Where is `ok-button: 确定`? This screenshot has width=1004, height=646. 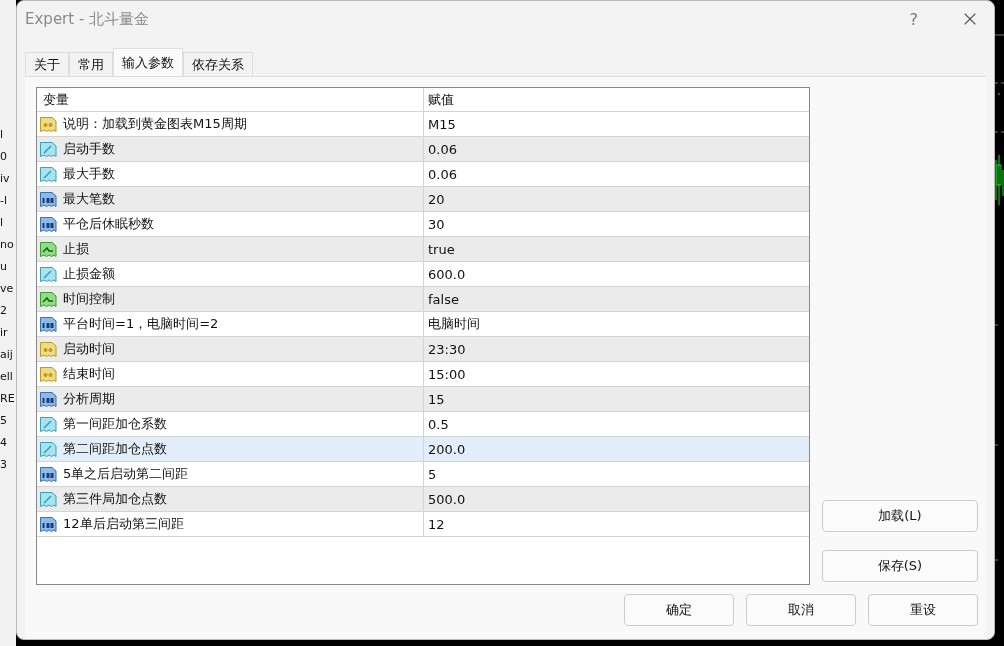
ok-button: 确定 is located at coordinates (679, 610).